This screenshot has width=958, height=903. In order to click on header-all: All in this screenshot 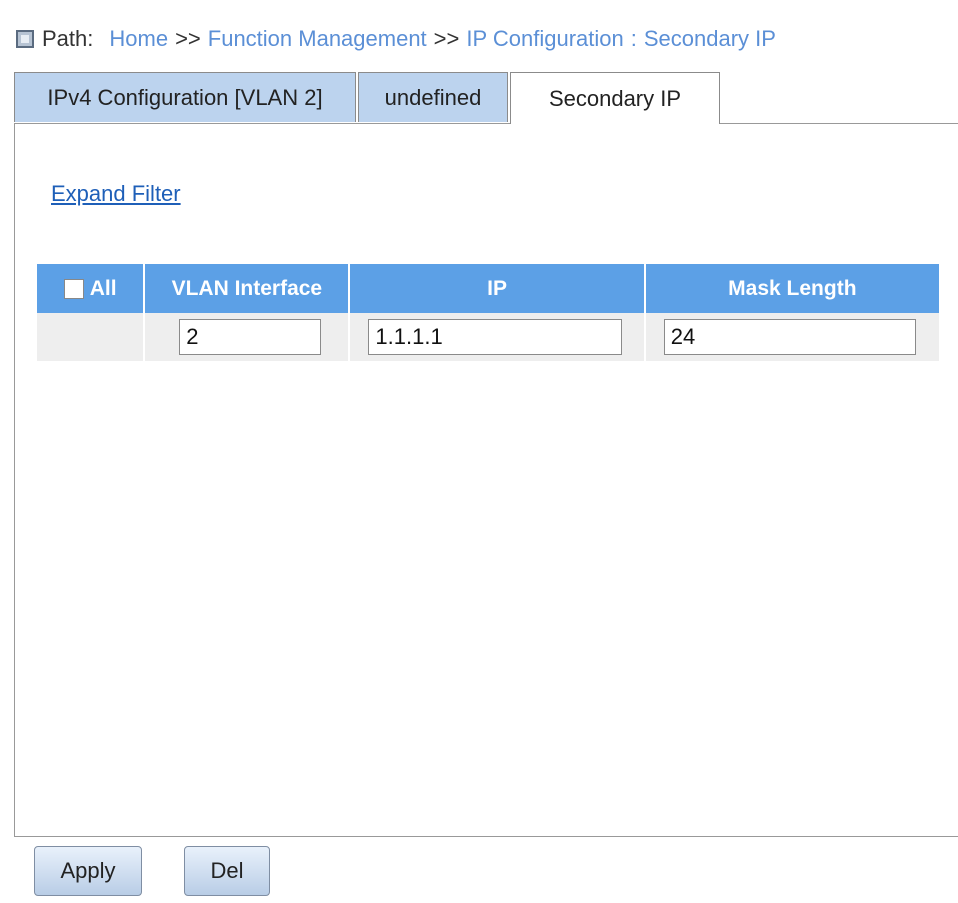, I will do `click(91, 288)`.